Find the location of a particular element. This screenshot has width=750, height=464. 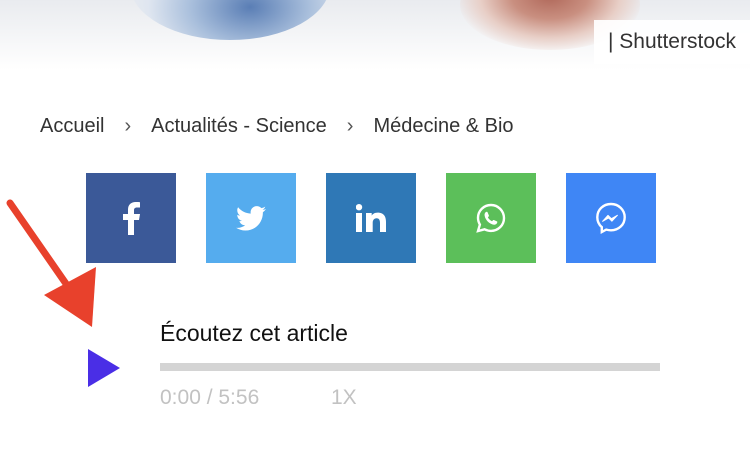

share-buttons is located at coordinates (371, 218).